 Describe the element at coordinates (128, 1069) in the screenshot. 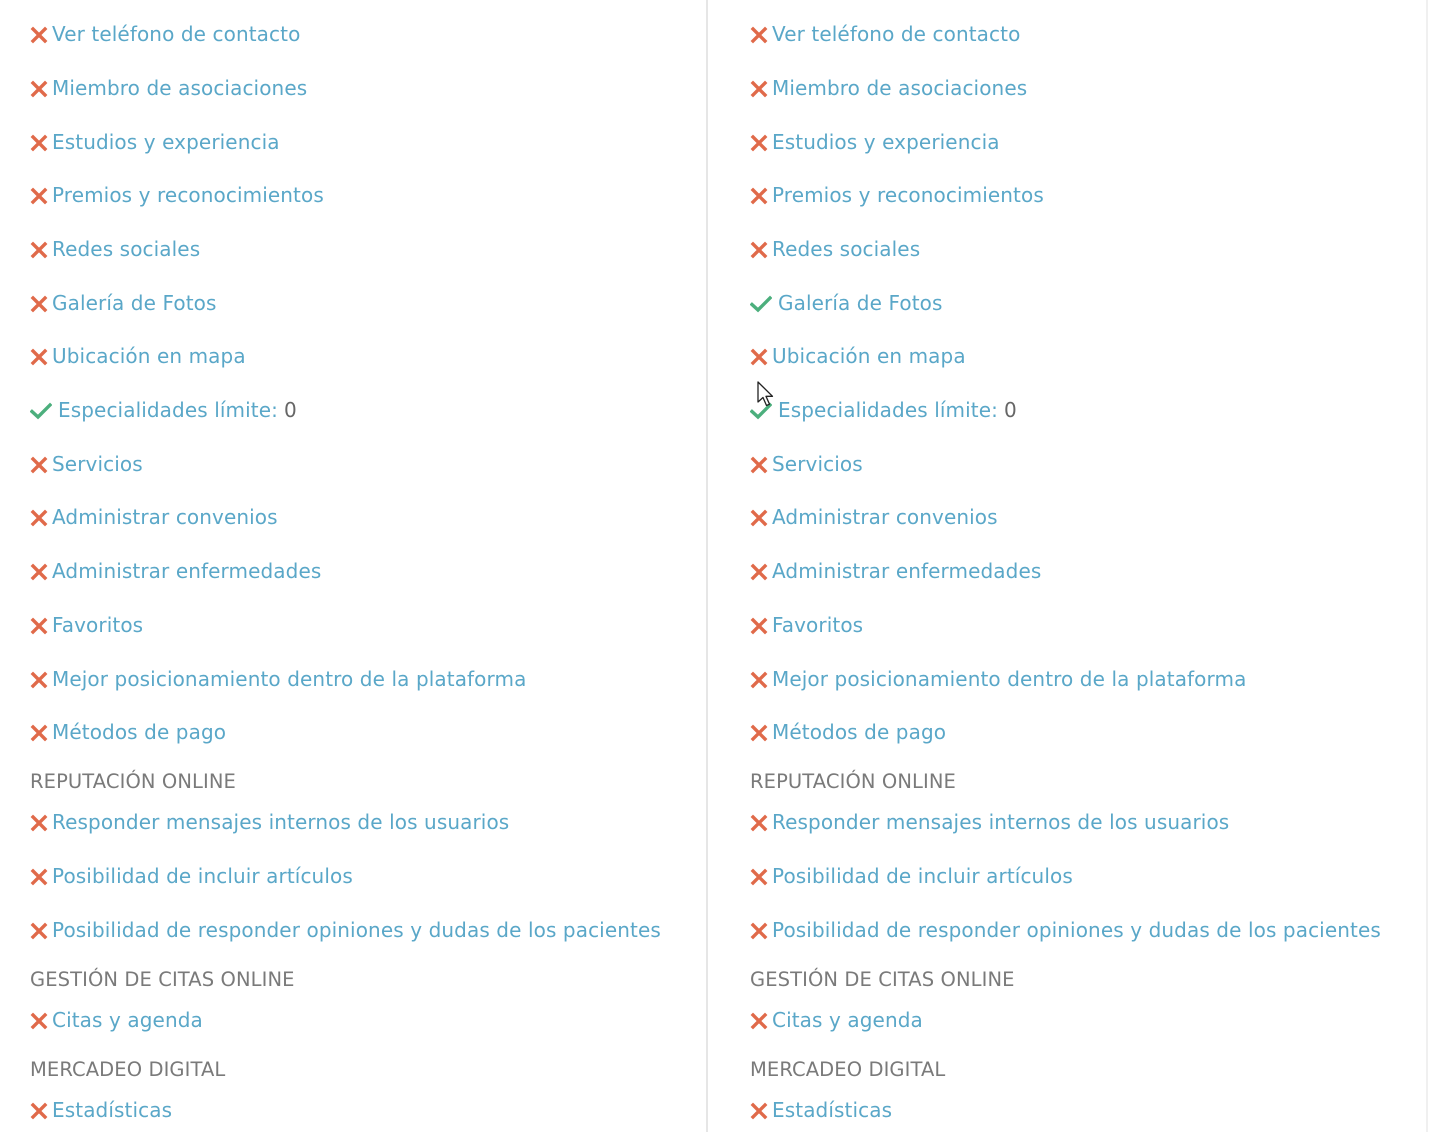

I see `section-heading: MERCADEO DIGITAL` at that location.